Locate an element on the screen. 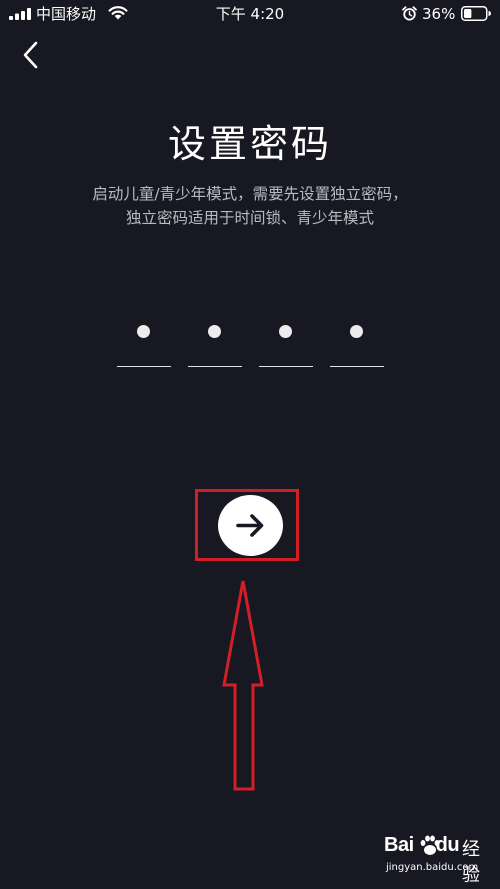  annotation-up-arrow-icon is located at coordinates (243, 685).